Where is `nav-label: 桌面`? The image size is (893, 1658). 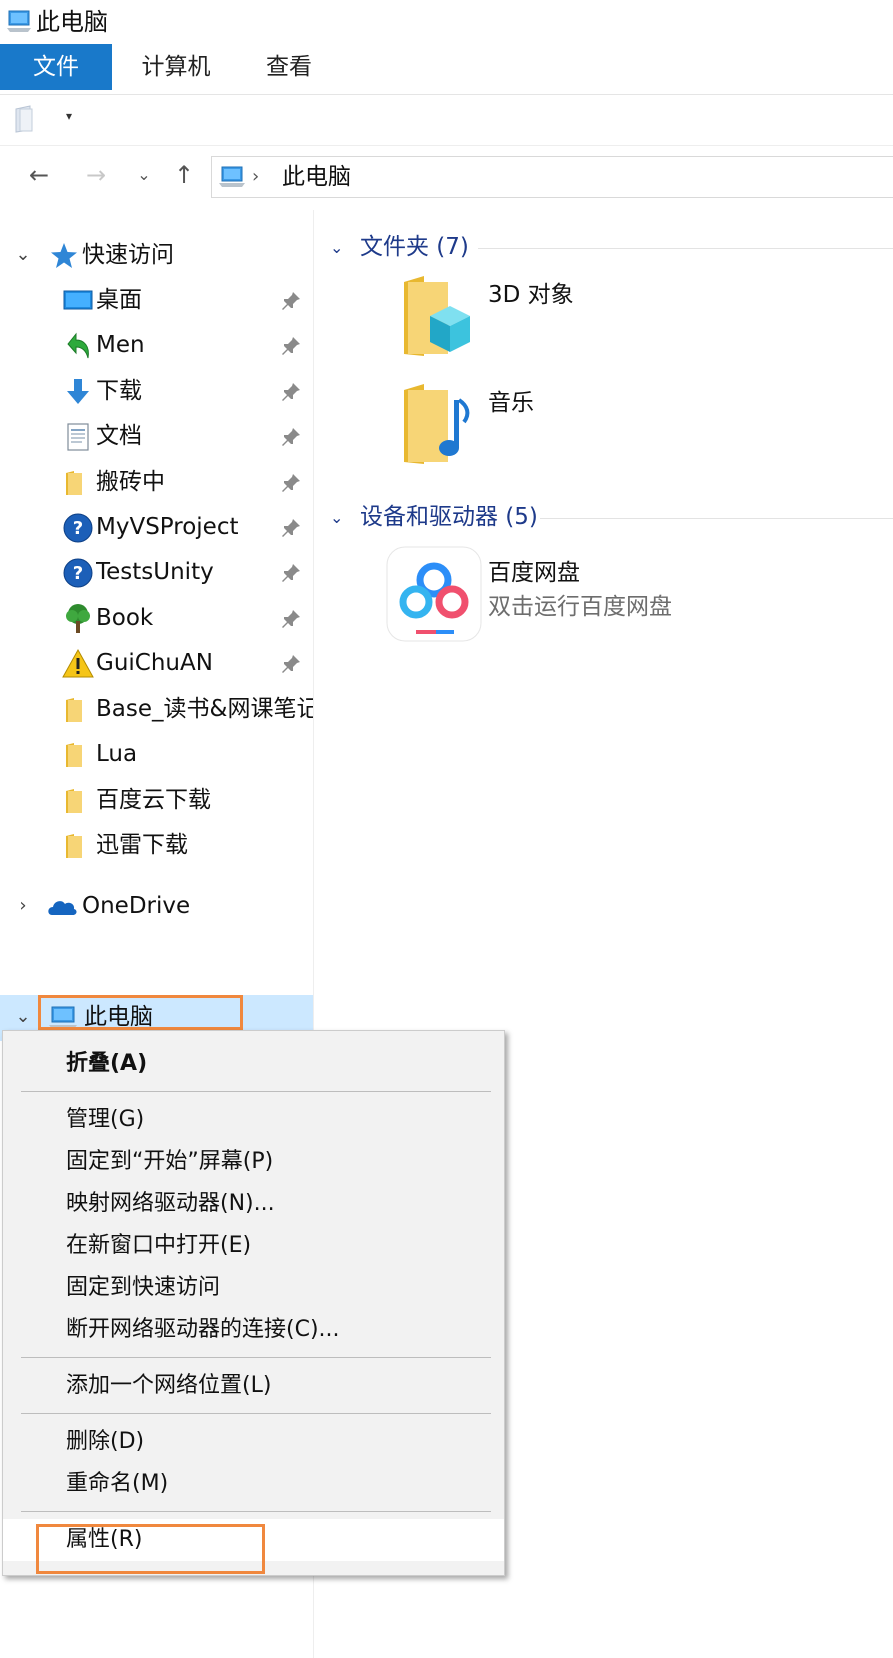 nav-label: 桌面 is located at coordinates (119, 300).